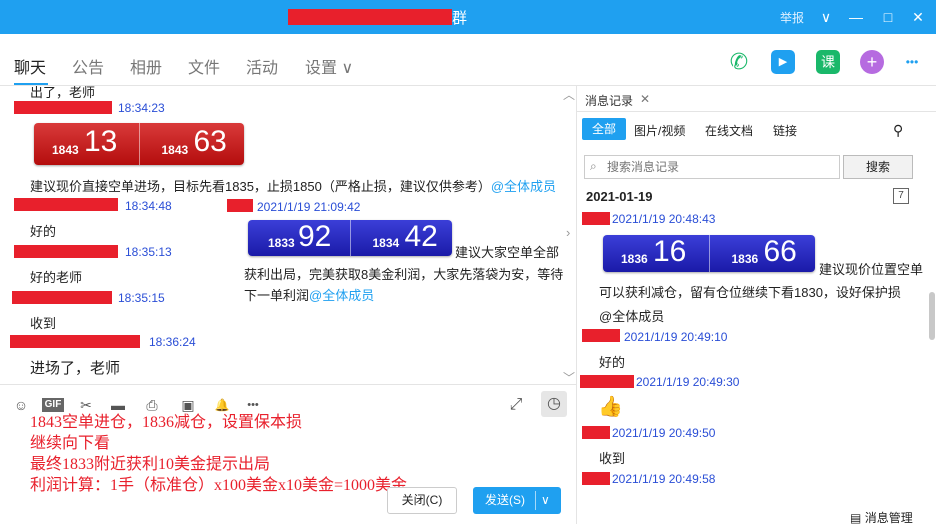 This screenshot has height=524, width=936. Describe the element at coordinates (554, 404) in the screenshot. I see `history-clock-icon: ◷` at that location.